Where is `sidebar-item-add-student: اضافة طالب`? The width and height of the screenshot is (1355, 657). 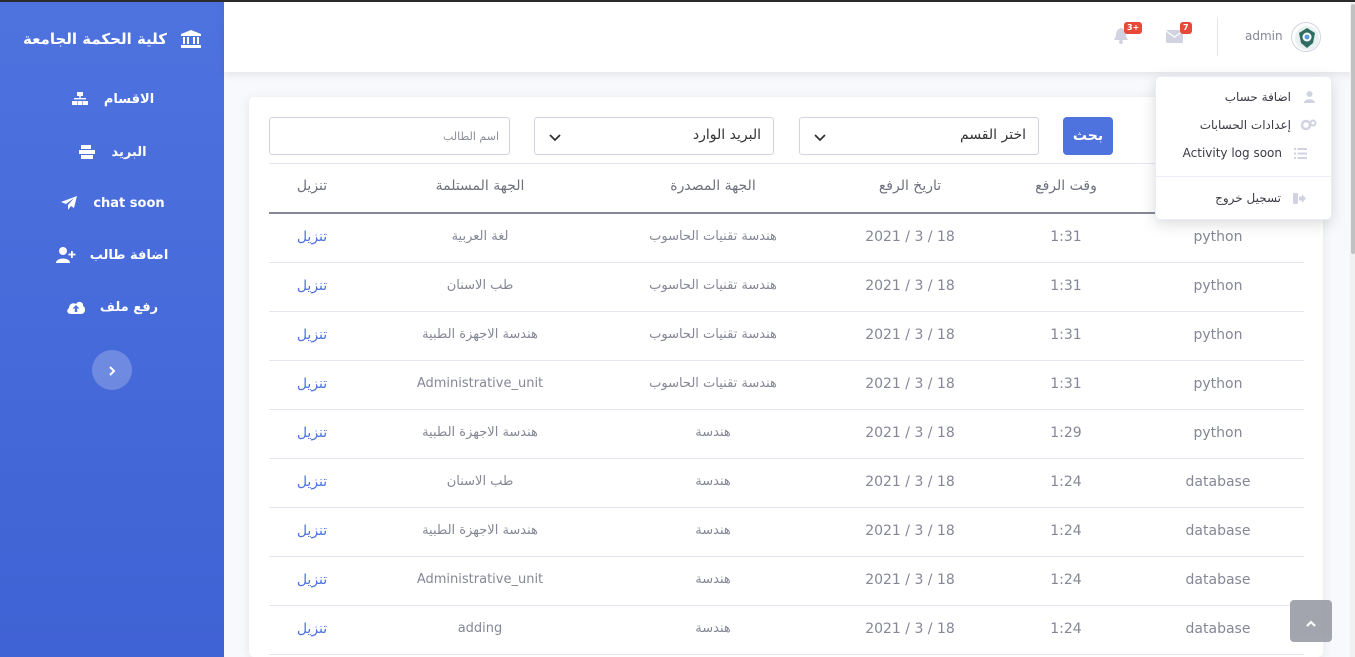
sidebar-item-add-student: اضافة طالب is located at coordinates (112, 255).